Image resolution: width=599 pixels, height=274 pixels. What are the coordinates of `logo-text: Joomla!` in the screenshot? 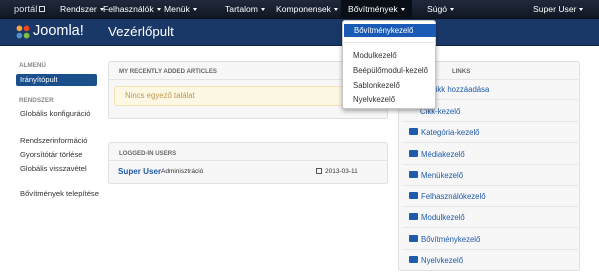 It's located at (58, 31).